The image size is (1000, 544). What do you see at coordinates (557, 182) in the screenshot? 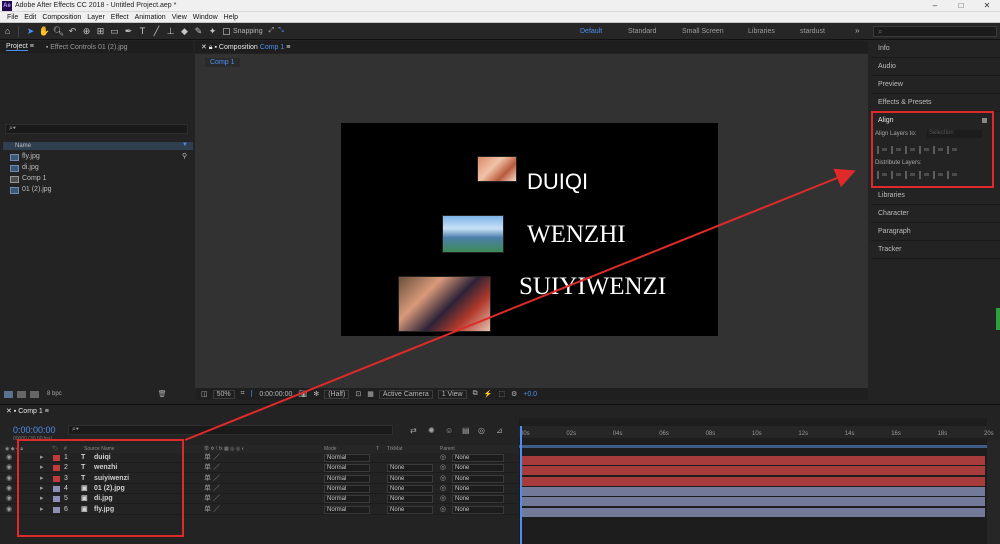
I see `canvas-text-duiqi: DUIQI` at bounding box center [557, 182].